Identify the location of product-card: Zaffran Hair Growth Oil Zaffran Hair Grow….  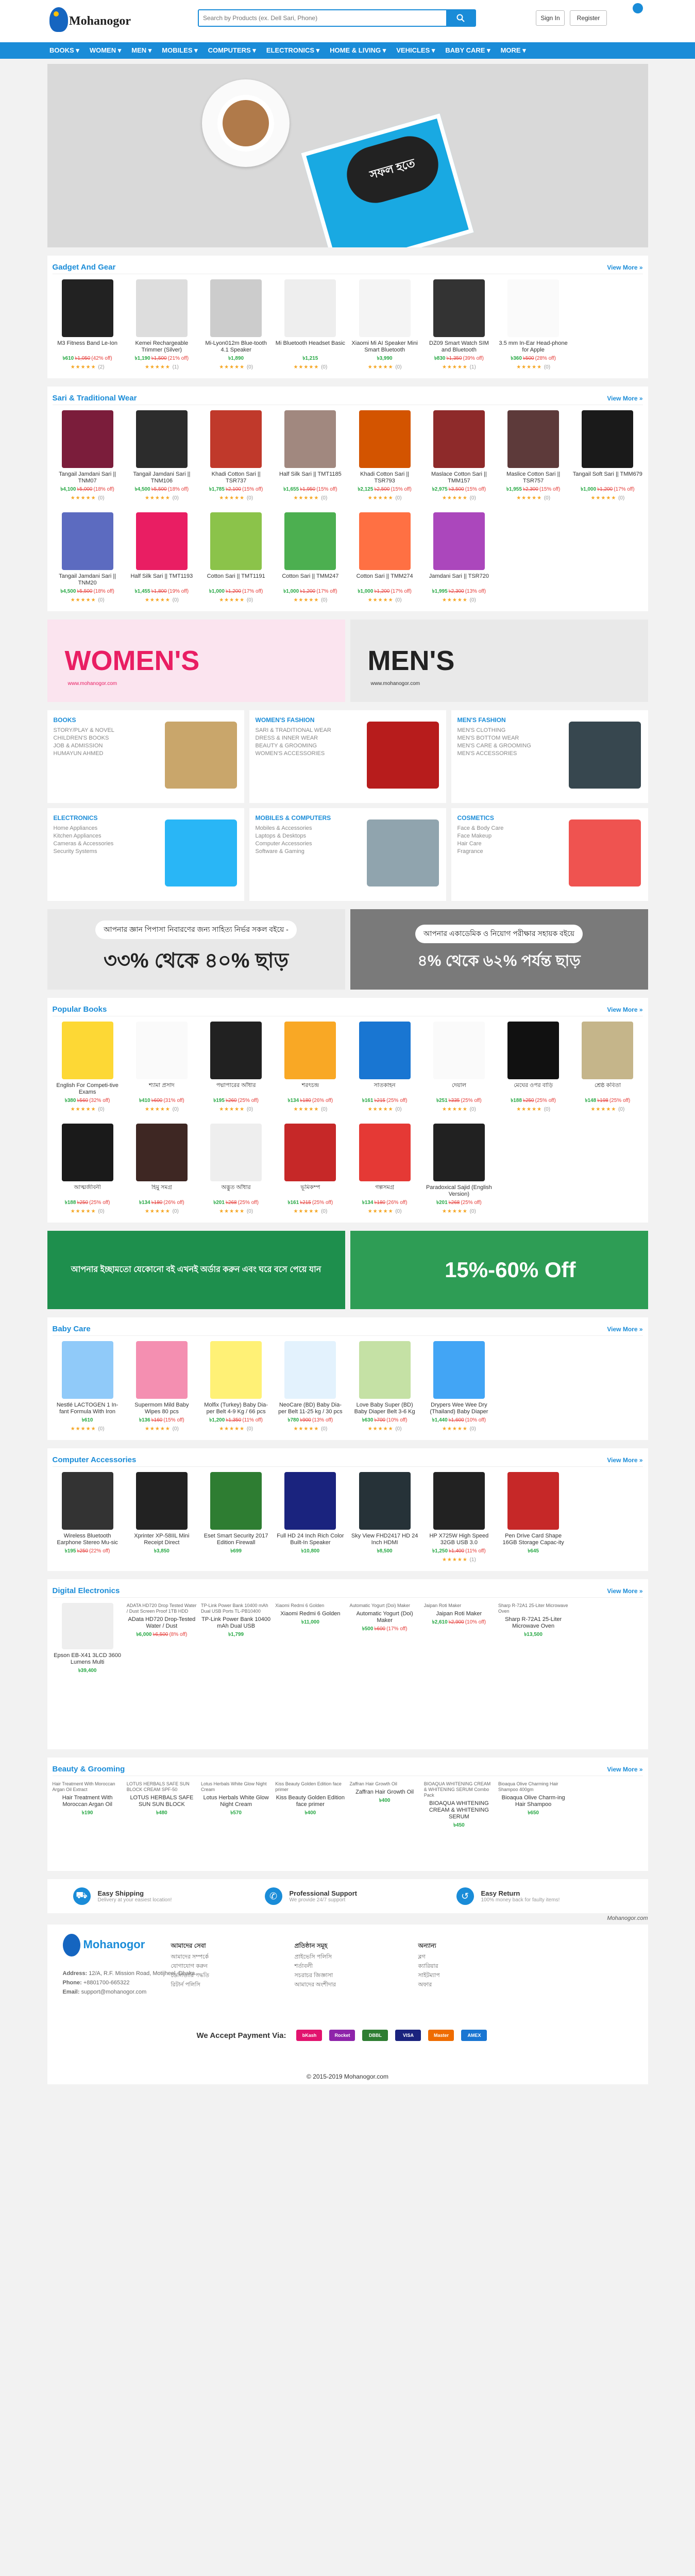
(385, 1799).